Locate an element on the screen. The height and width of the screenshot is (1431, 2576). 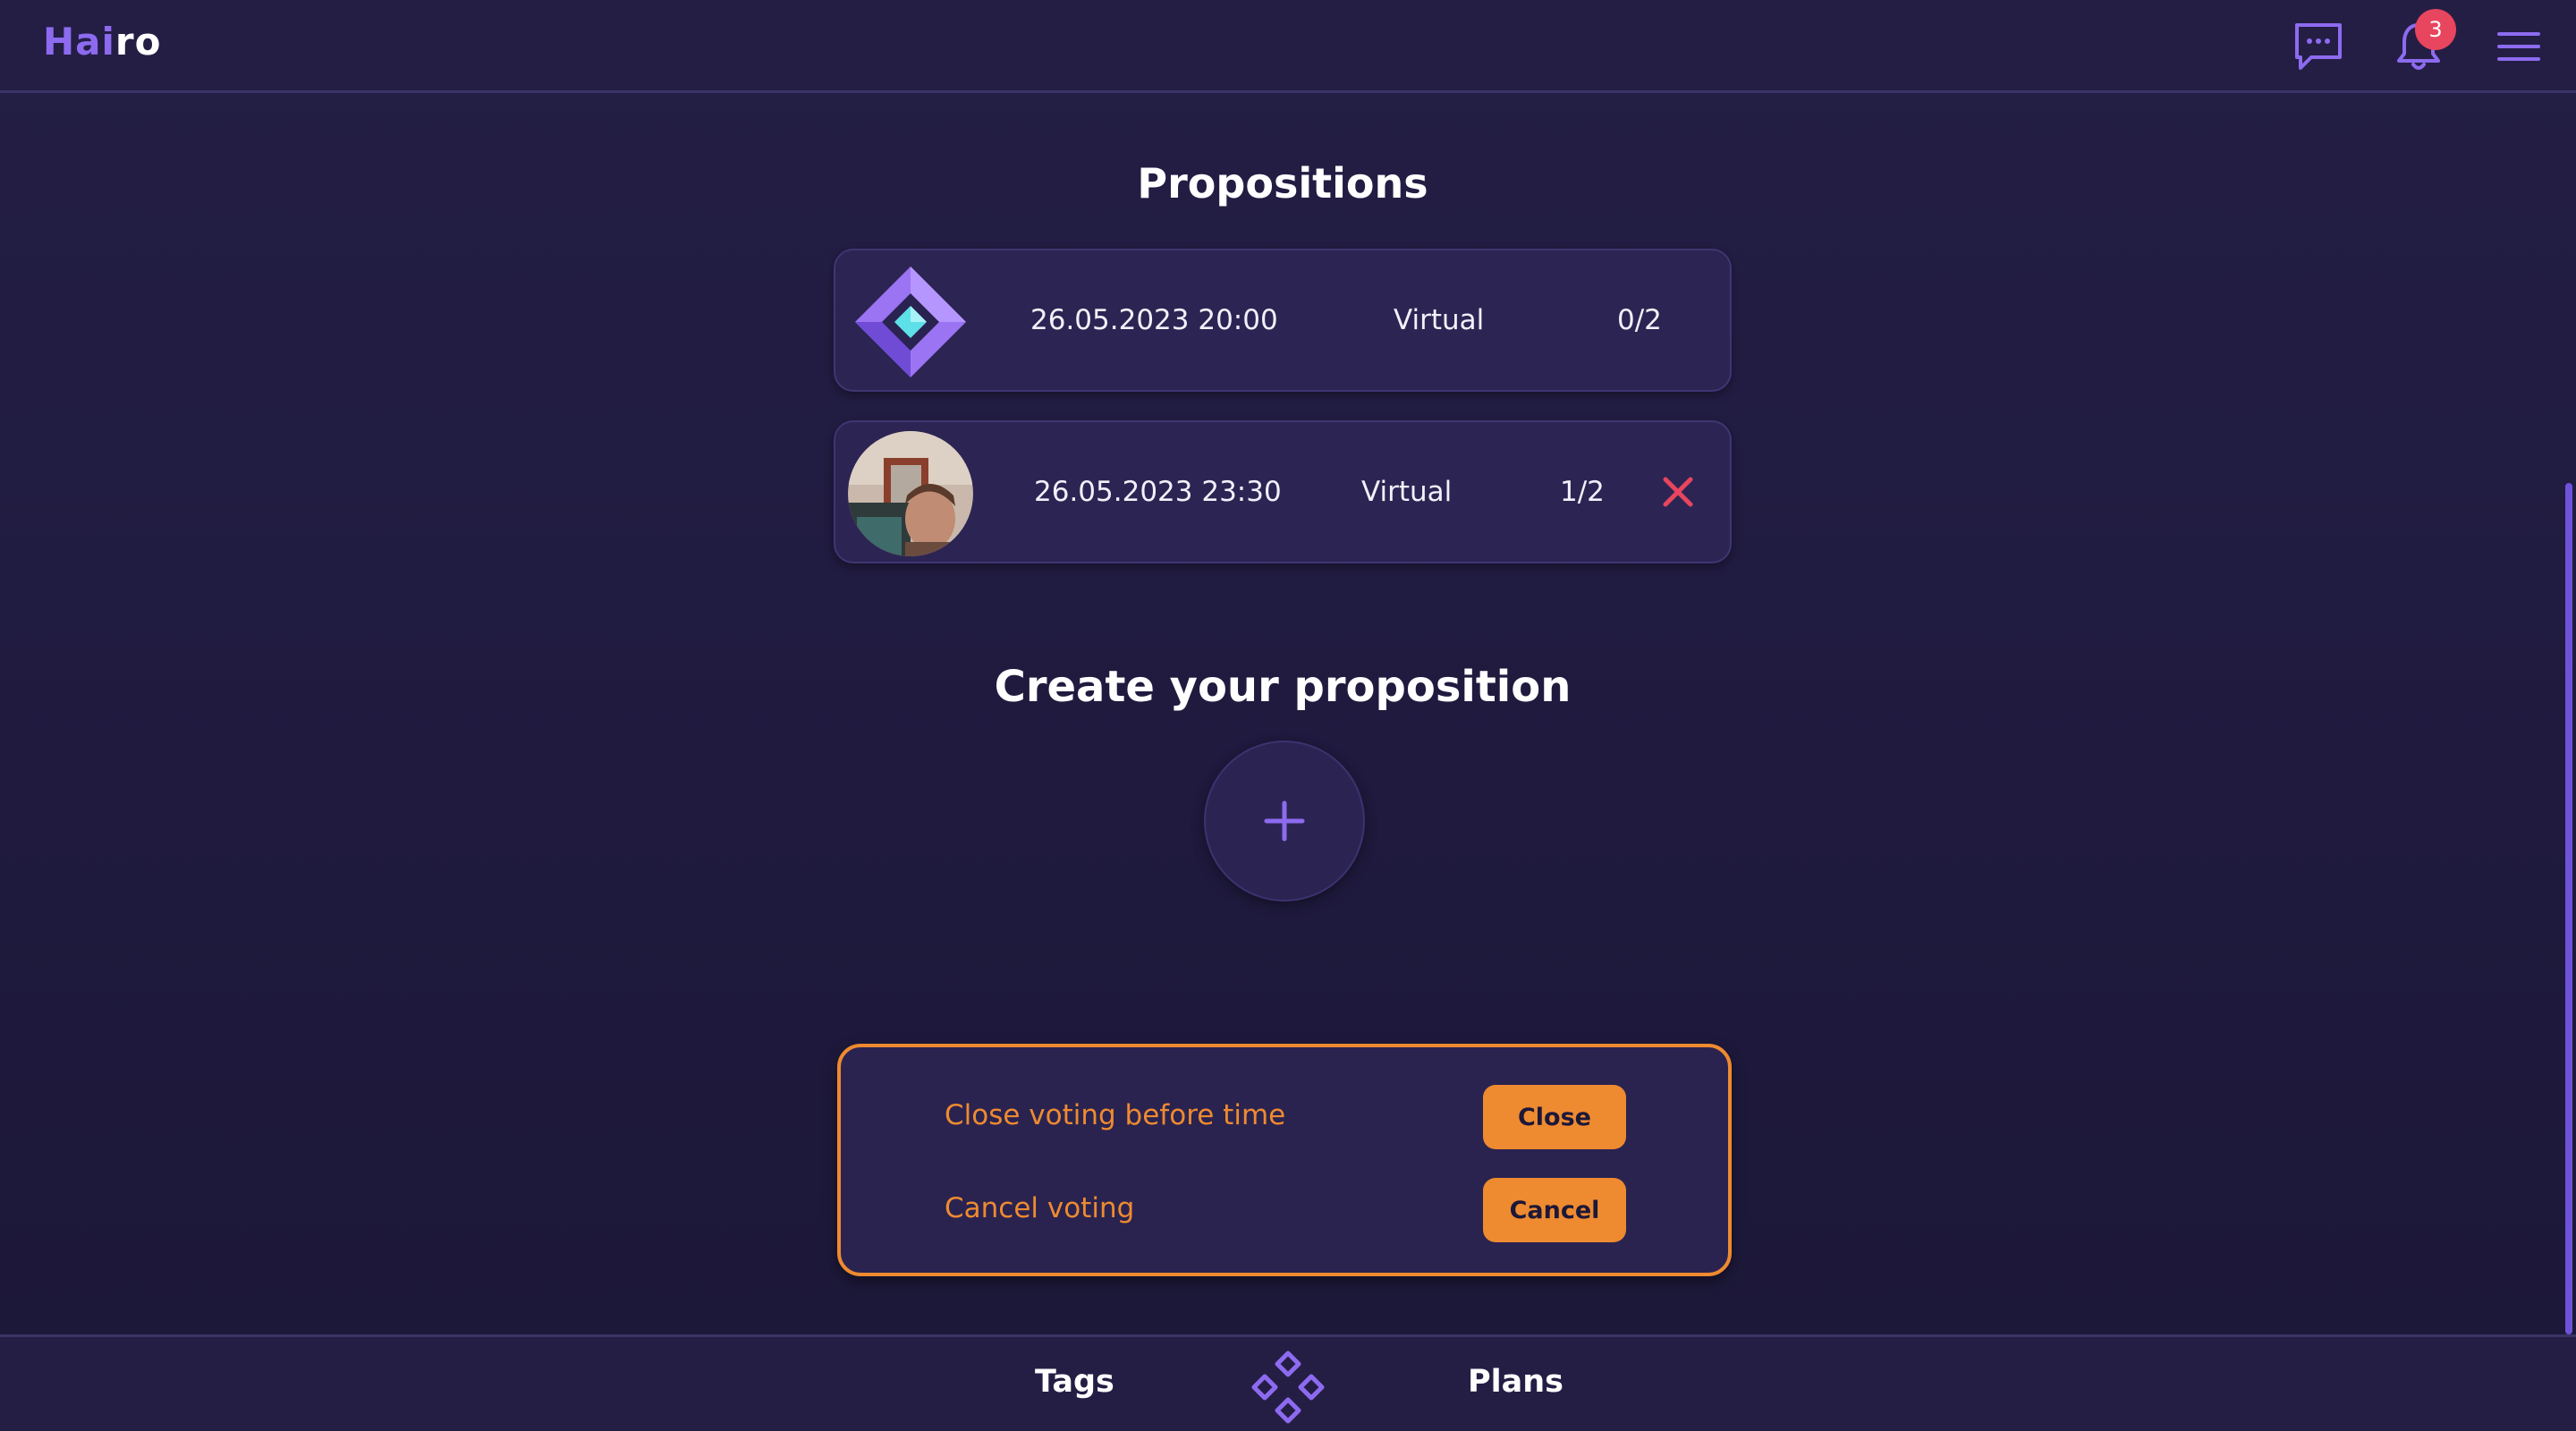
close-voting-label: Close voting before time is located at coordinates (1115, 1115).